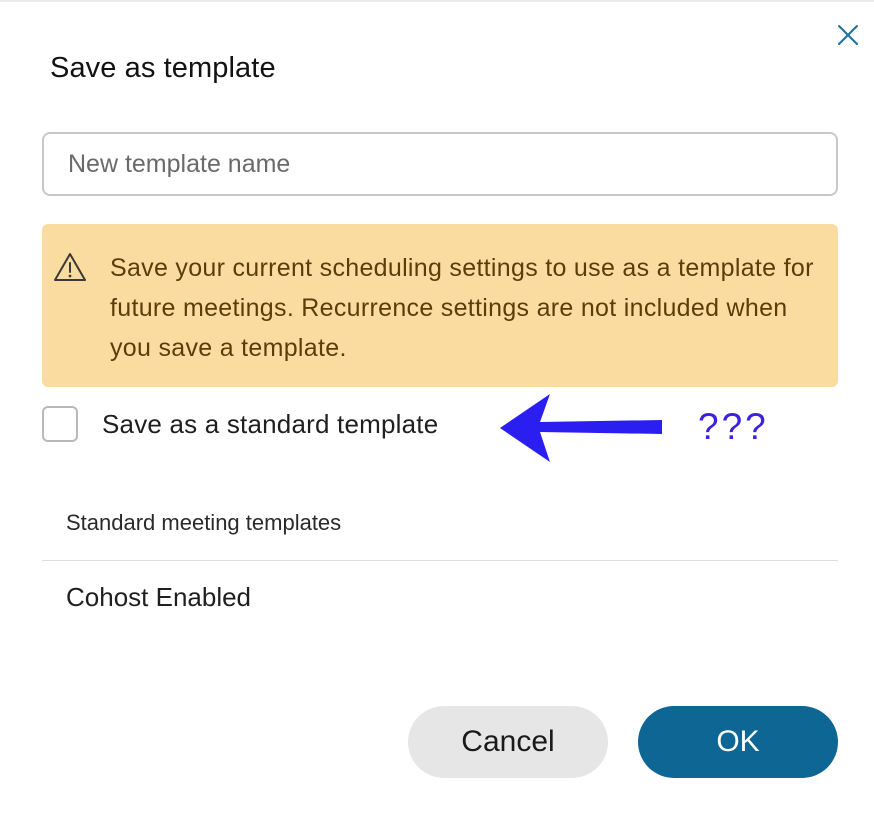 The width and height of the screenshot is (874, 814). Describe the element at coordinates (60, 424) in the screenshot. I see `standard-template-checkbox` at that location.